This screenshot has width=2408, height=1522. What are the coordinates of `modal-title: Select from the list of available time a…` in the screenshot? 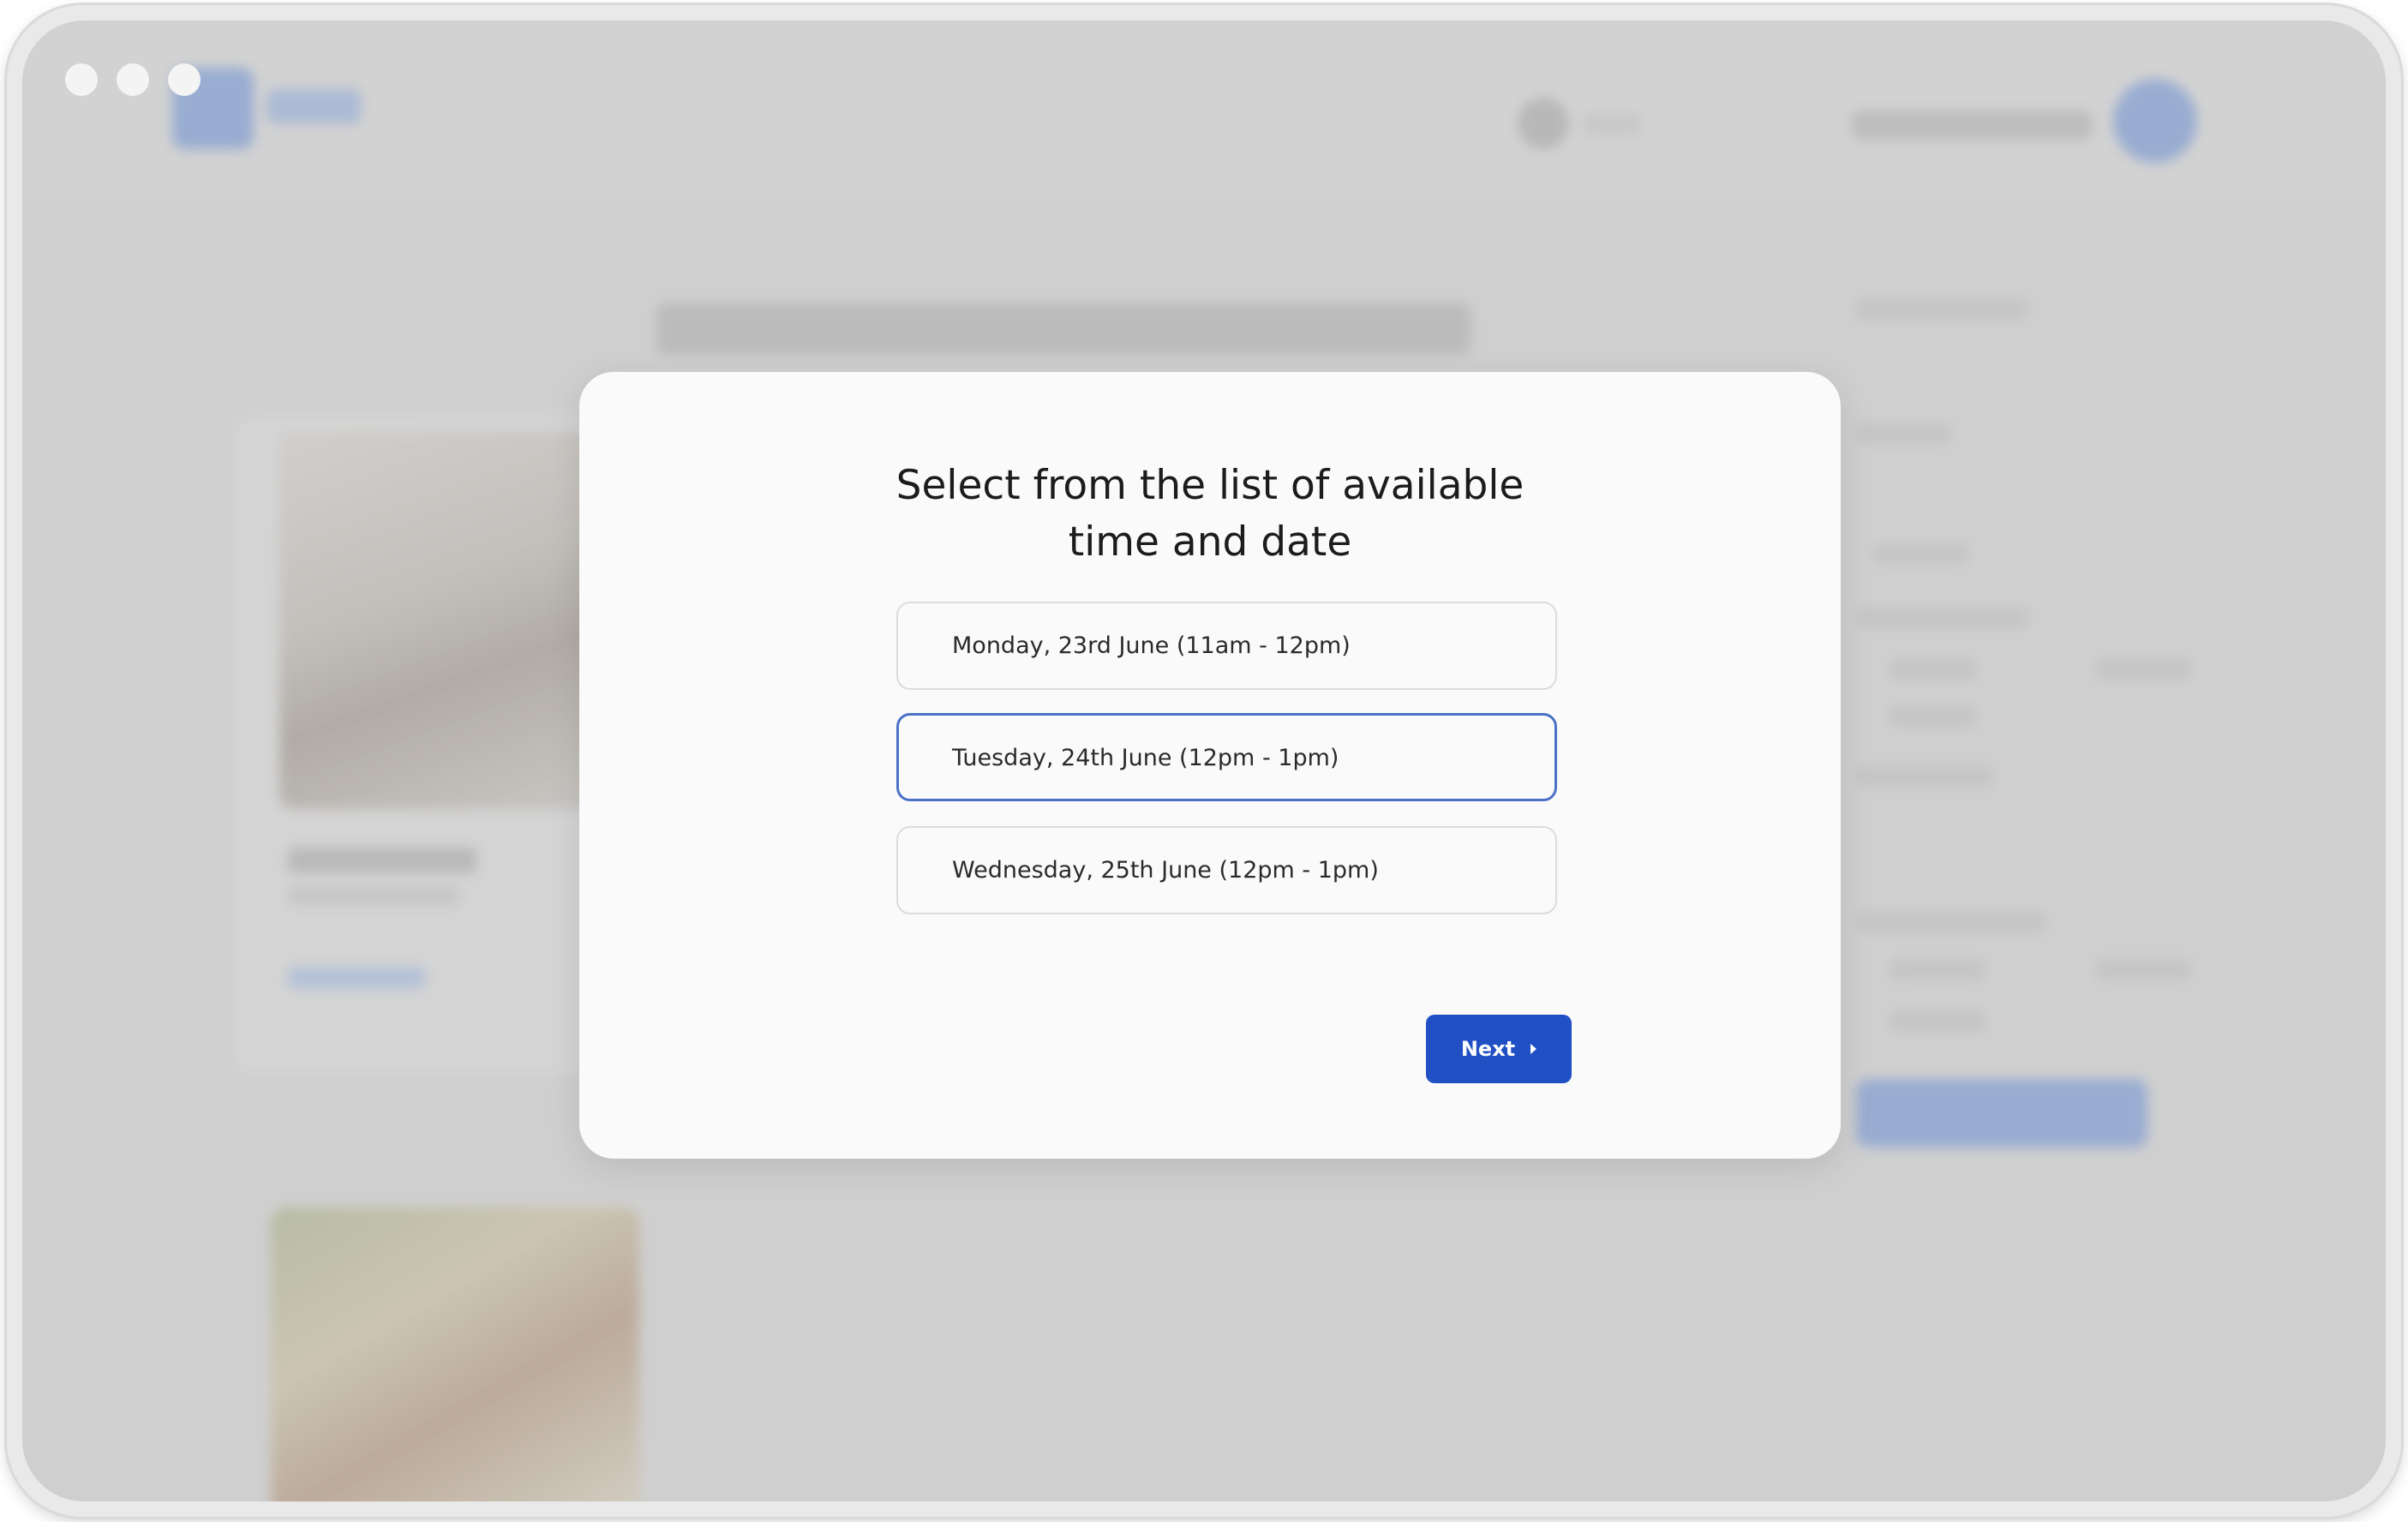 It's located at (1210, 514).